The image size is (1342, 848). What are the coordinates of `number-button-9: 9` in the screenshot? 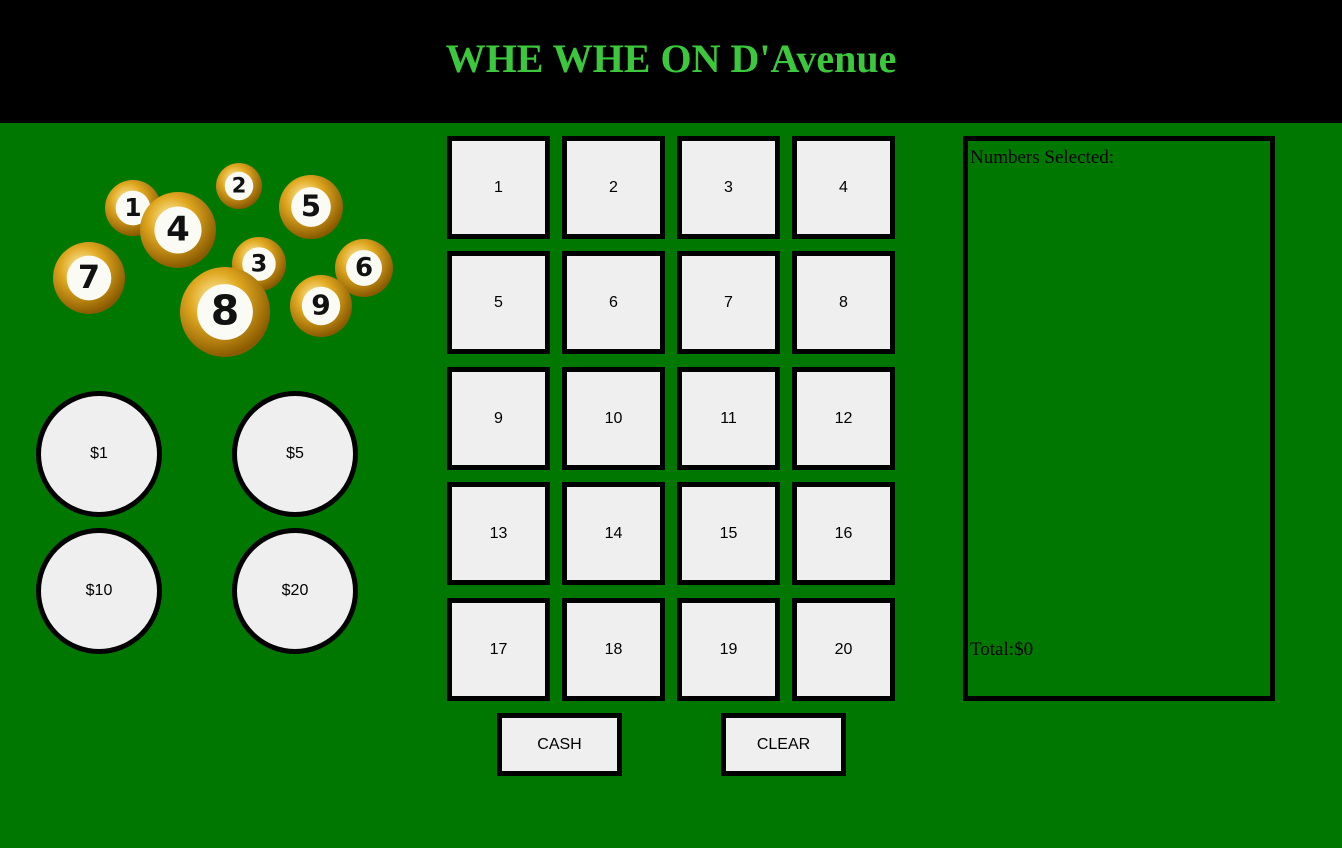 It's located at (498, 418).